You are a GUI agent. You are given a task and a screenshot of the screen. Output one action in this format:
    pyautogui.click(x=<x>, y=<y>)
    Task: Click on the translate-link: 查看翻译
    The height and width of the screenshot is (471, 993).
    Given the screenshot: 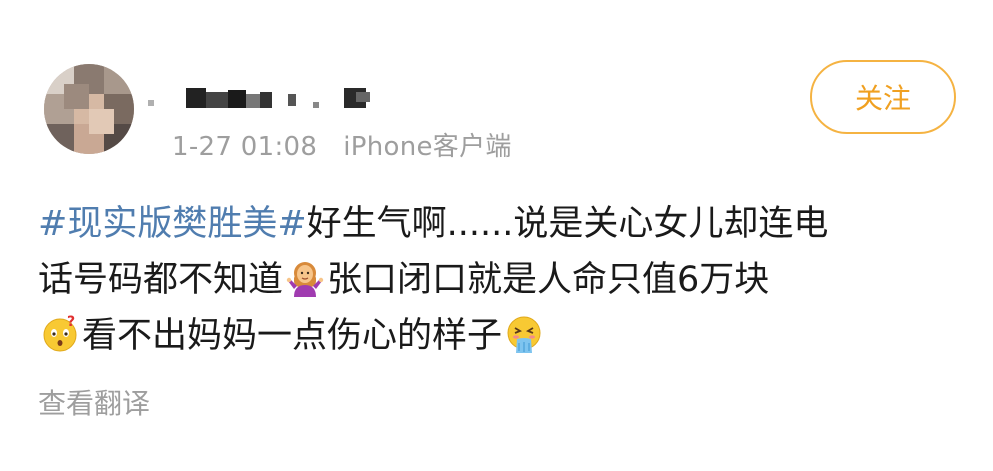 What is the action you would take?
    pyautogui.click(x=94, y=402)
    